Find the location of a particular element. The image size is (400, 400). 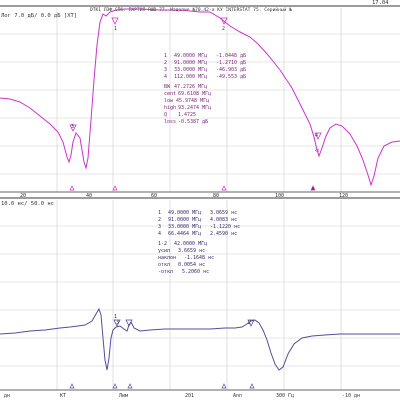

delay-stat-label-4: откл is located at coordinates (164, 265).